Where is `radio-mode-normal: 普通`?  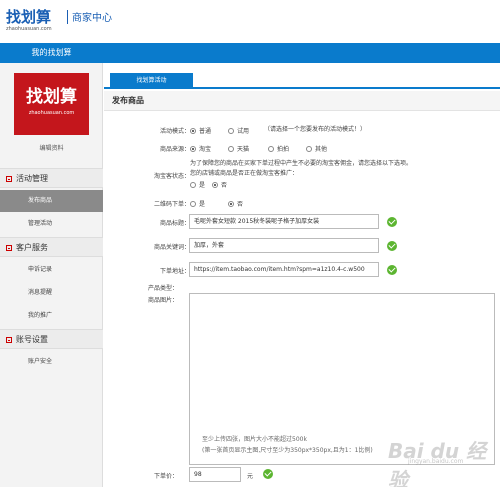 radio-mode-normal: 普通 is located at coordinates (200, 130).